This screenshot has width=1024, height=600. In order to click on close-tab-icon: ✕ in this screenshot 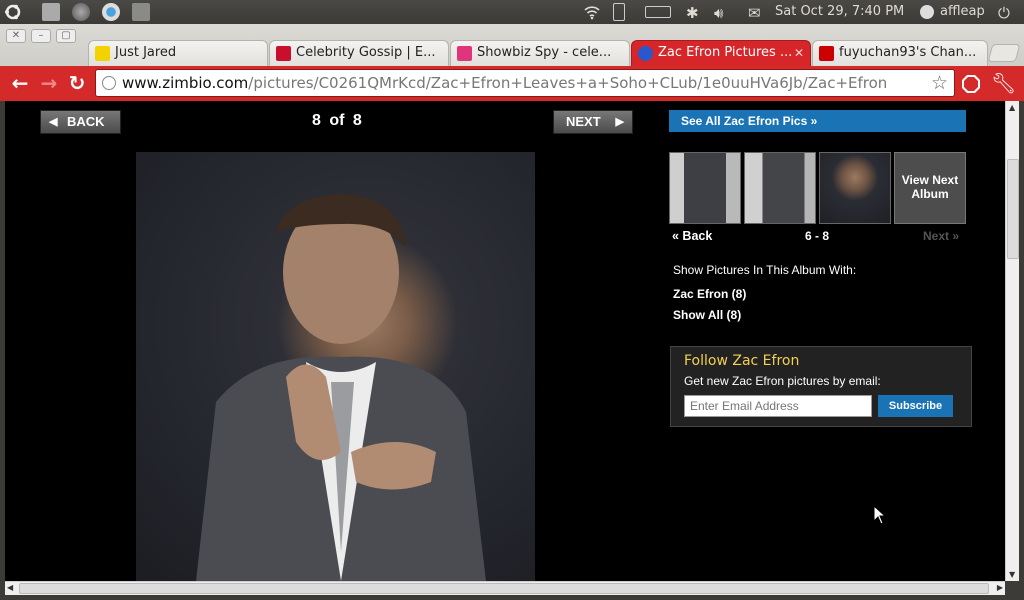, I will do `click(799, 53)`.